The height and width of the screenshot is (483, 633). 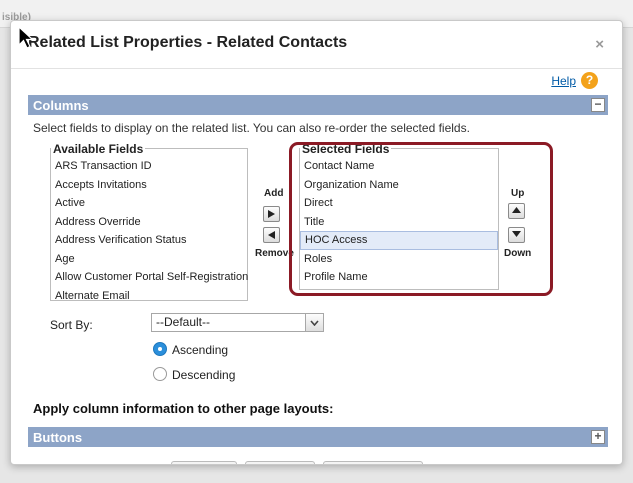 What do you see at coordinates (71, 325) in the screenshot?
I see `sort-by-label: Sort By:` at bounding box center [71, 325].